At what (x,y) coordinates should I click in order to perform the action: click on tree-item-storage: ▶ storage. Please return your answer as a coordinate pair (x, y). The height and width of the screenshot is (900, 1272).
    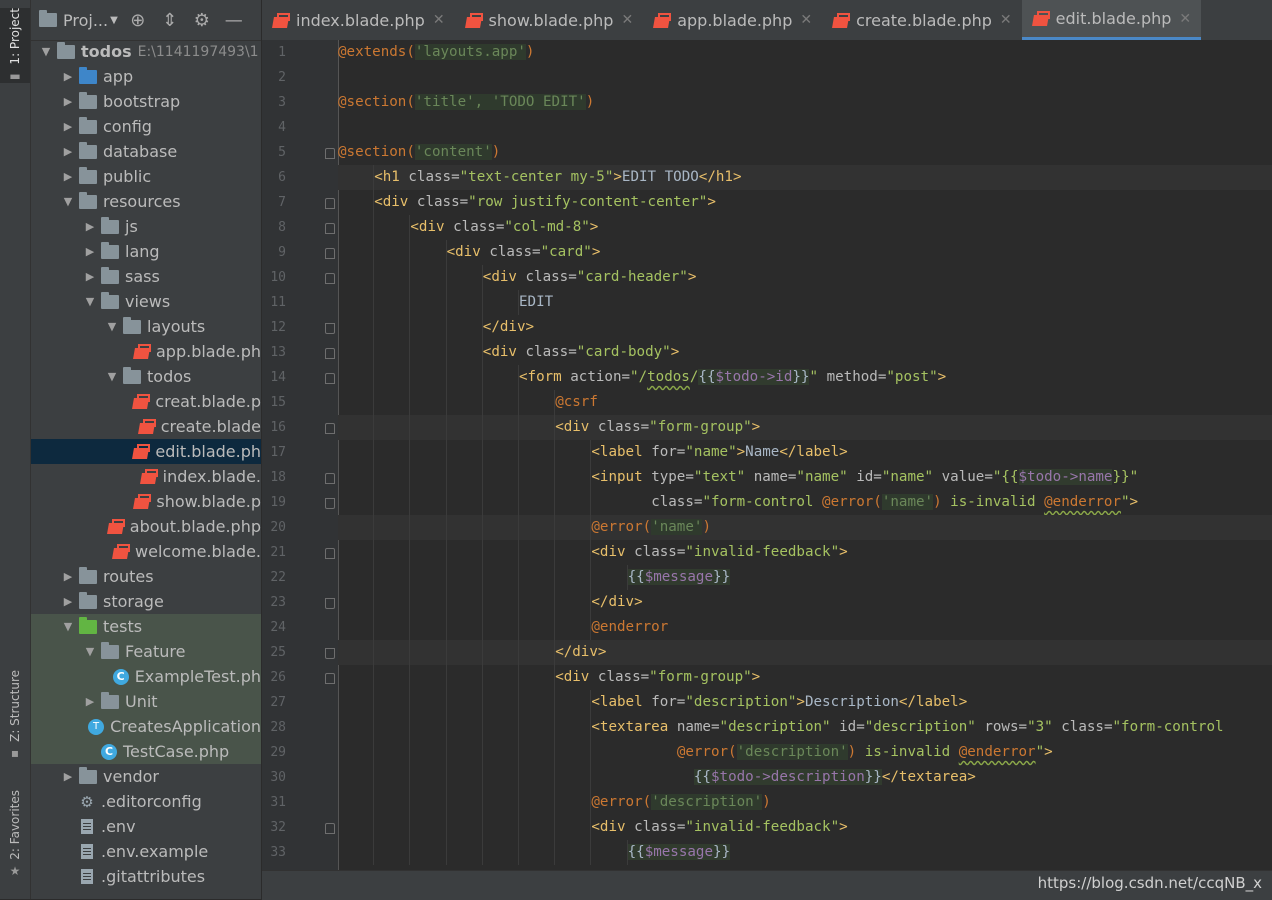
    Looking at the image, I should click on (146, 601).